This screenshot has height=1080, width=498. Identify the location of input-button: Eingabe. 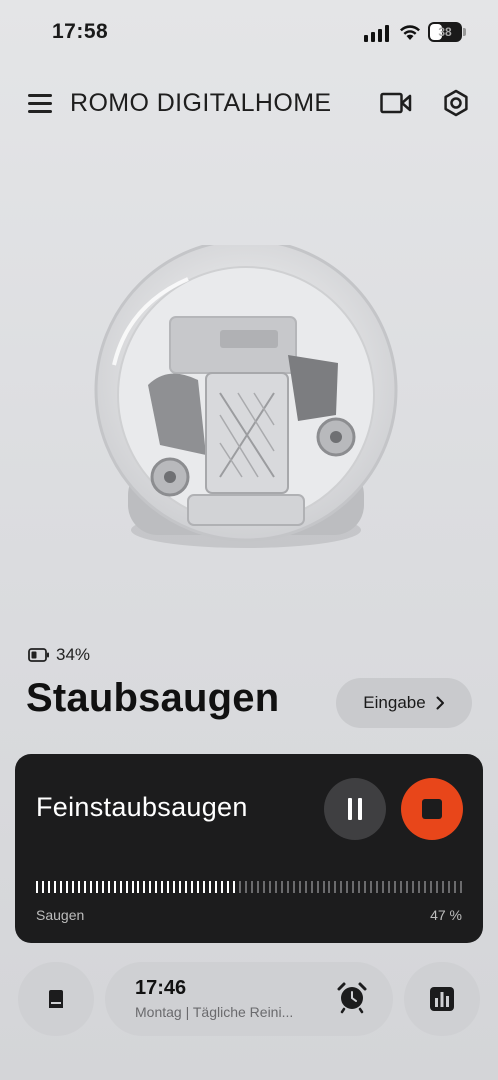
(404, 703).